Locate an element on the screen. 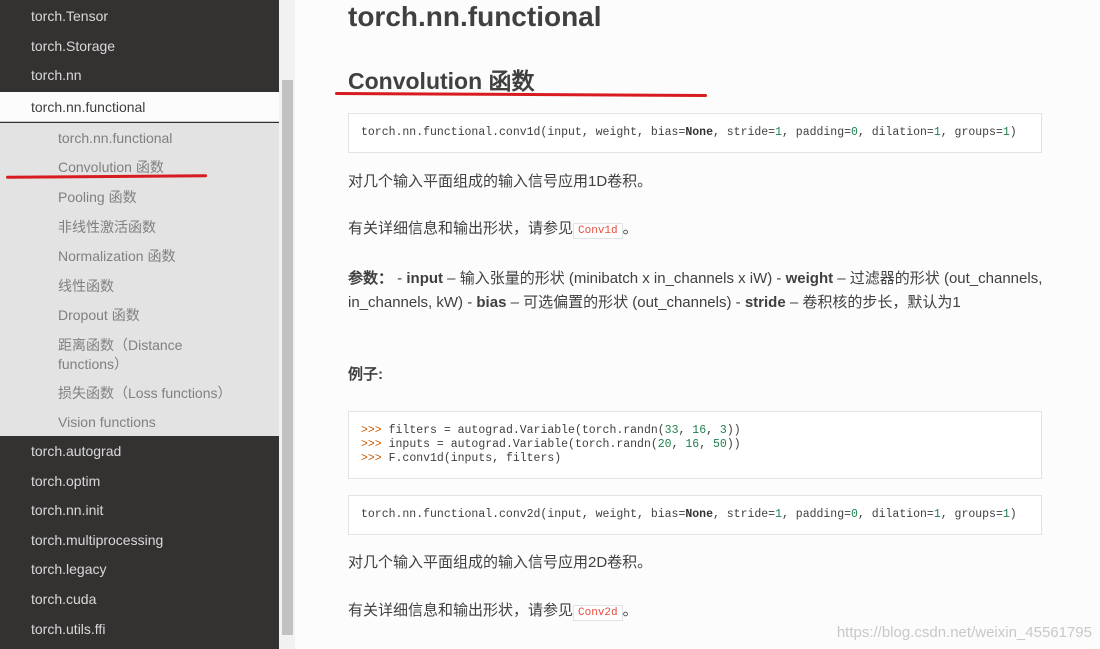  nav-item-torch-tensor: torch.Tensor is located at coordinates (139, 16).